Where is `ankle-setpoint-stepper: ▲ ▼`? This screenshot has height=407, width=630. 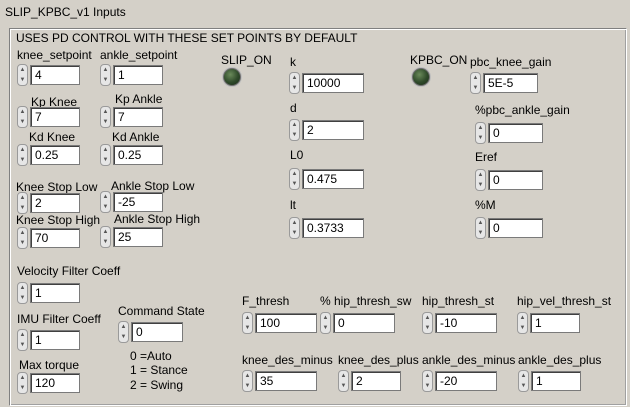
ankle-setpoint-stepper: ▲ ▼ is located at coordinates (105, 75).